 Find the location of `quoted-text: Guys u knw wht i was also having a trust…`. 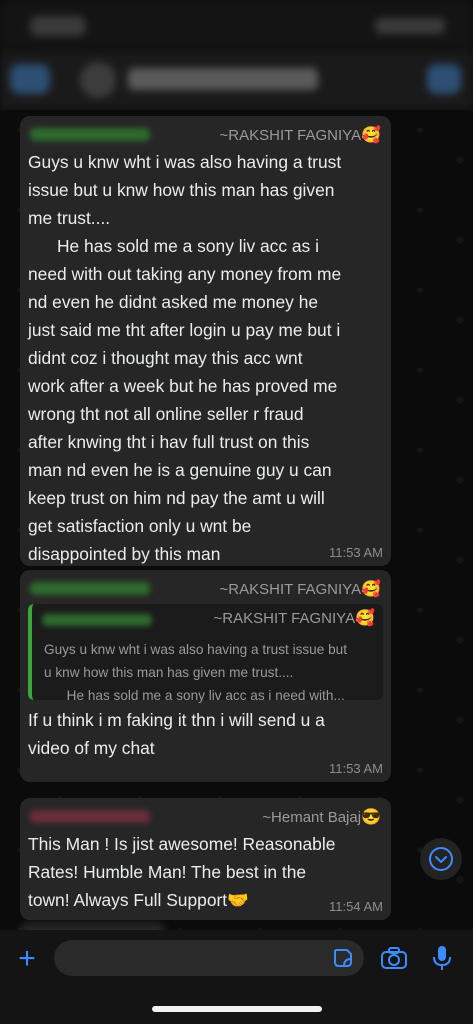

quoted-text: Guys u knw wht i was also having a trust… is located at coordinates (195, 672).